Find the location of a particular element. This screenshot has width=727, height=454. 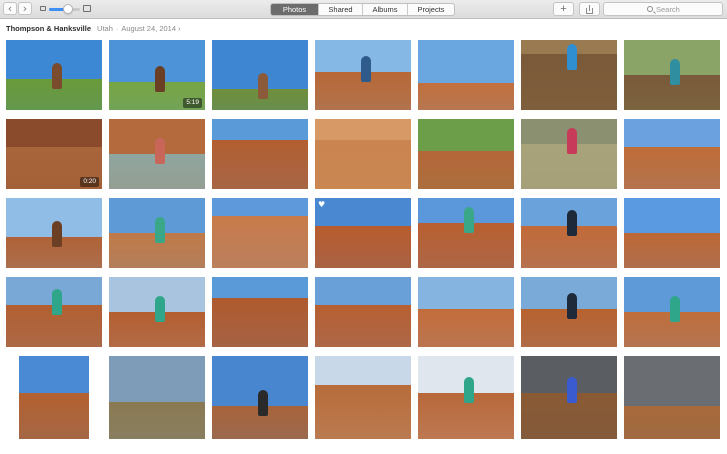

zoom-in-icon is located at coordinates (87, 8).